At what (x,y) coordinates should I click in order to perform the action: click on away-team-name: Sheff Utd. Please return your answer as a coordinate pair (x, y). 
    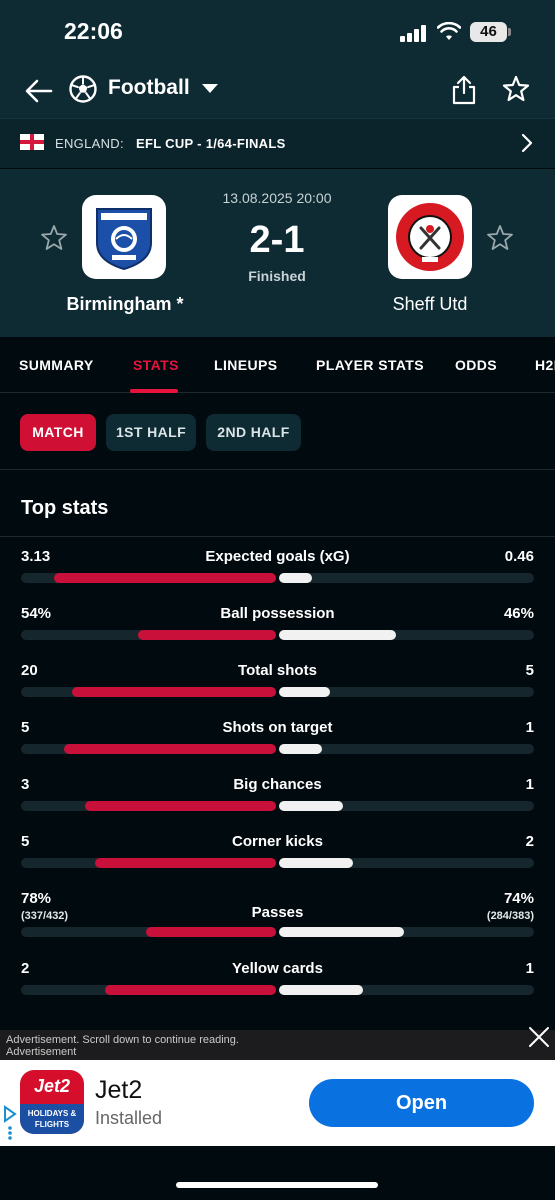
    Looking at the image, I should click on (430, 304).